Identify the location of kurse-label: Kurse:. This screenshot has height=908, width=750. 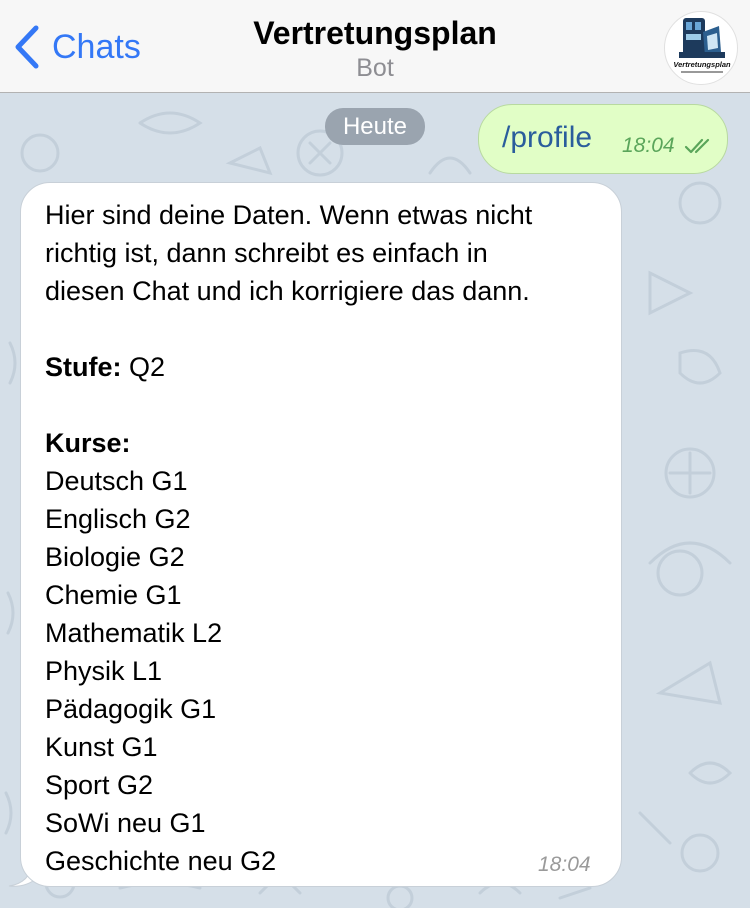
(88, 443).